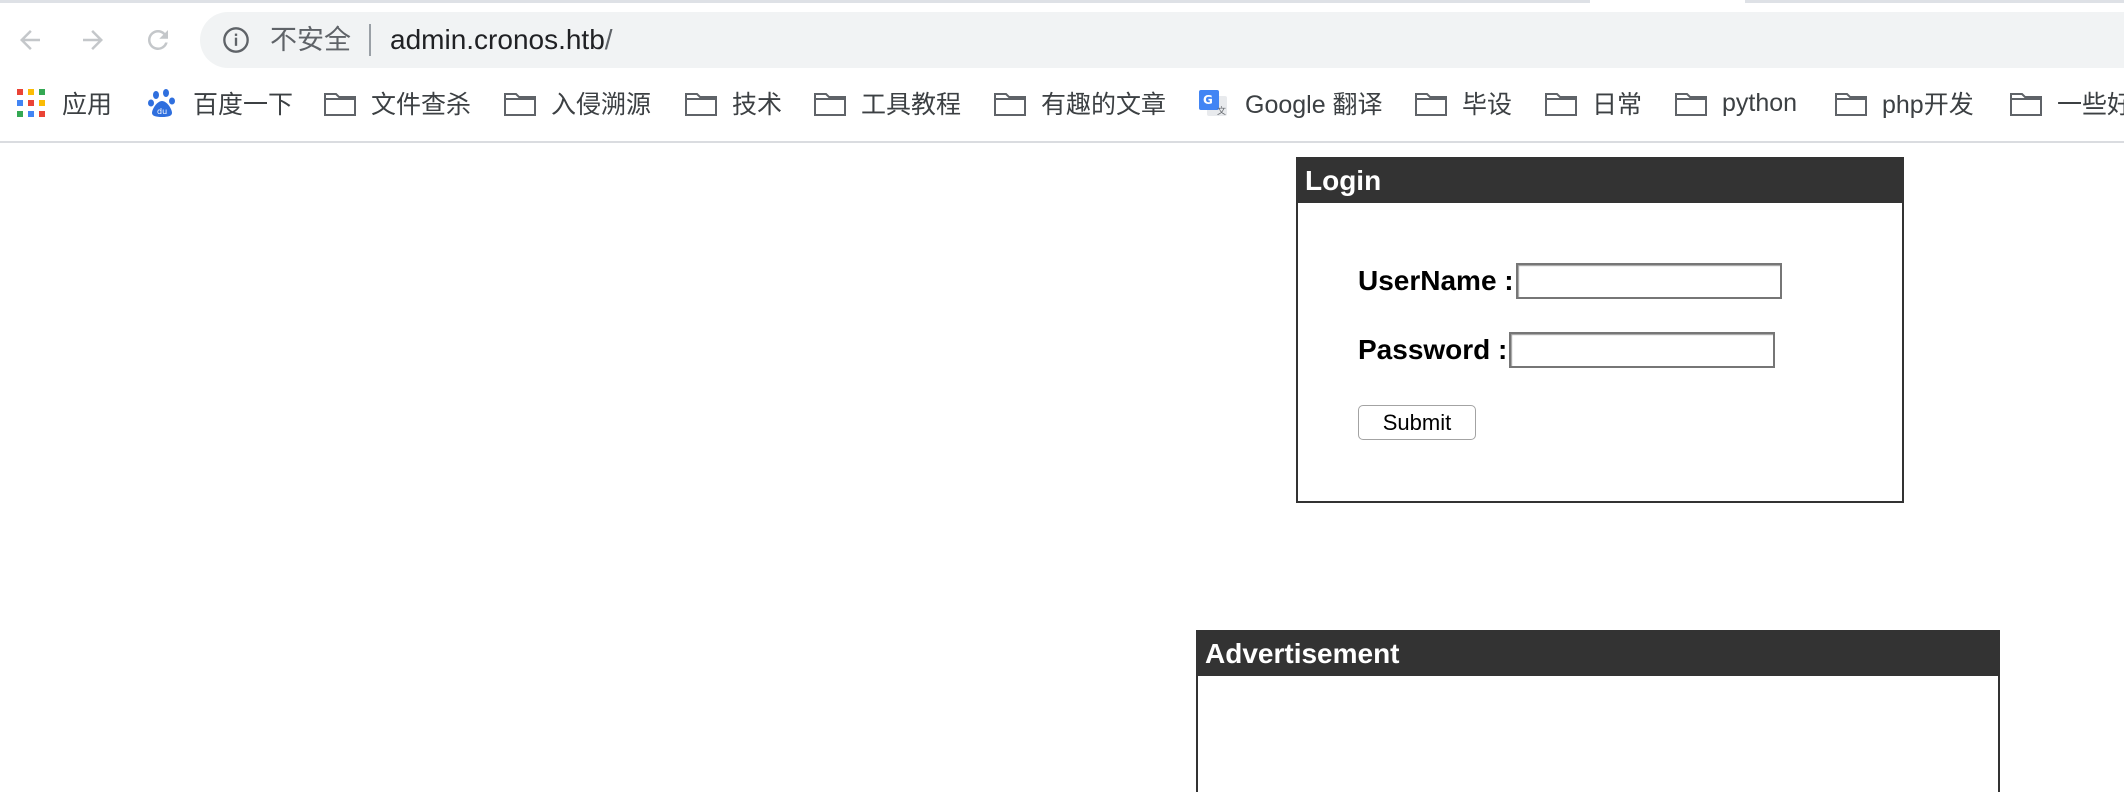 This screenshot has width=2124, height=792. I want to click on reload-button, so click(158, 40).